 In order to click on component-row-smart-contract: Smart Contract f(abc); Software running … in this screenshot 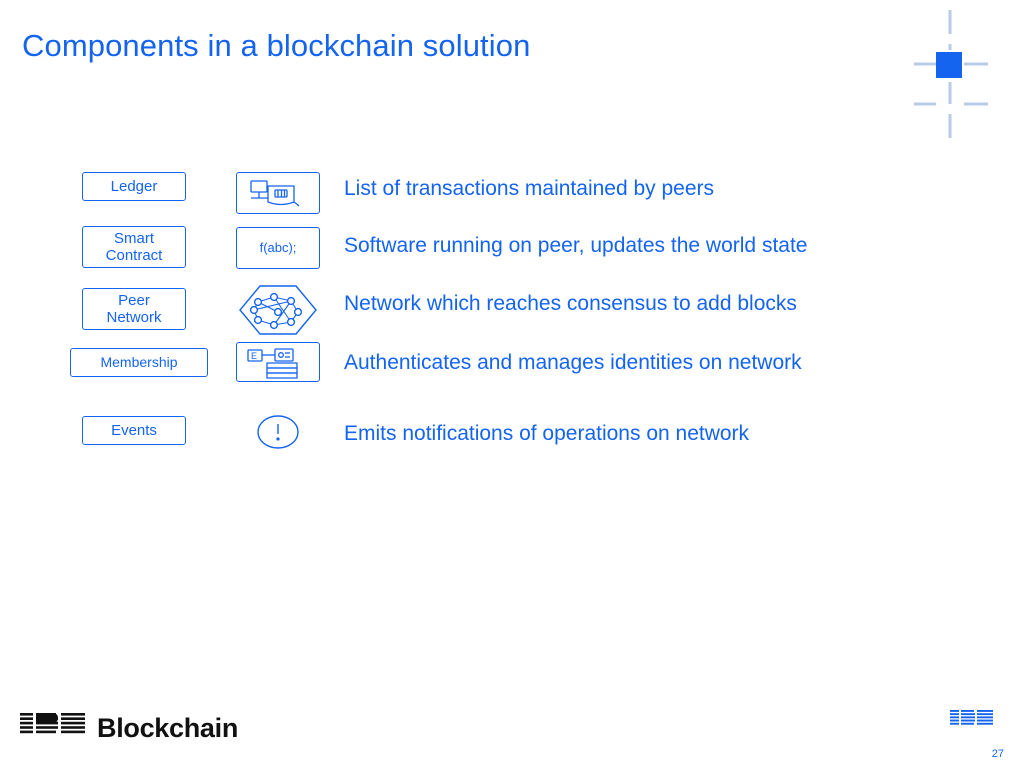, I will do `click(512, 251)`.